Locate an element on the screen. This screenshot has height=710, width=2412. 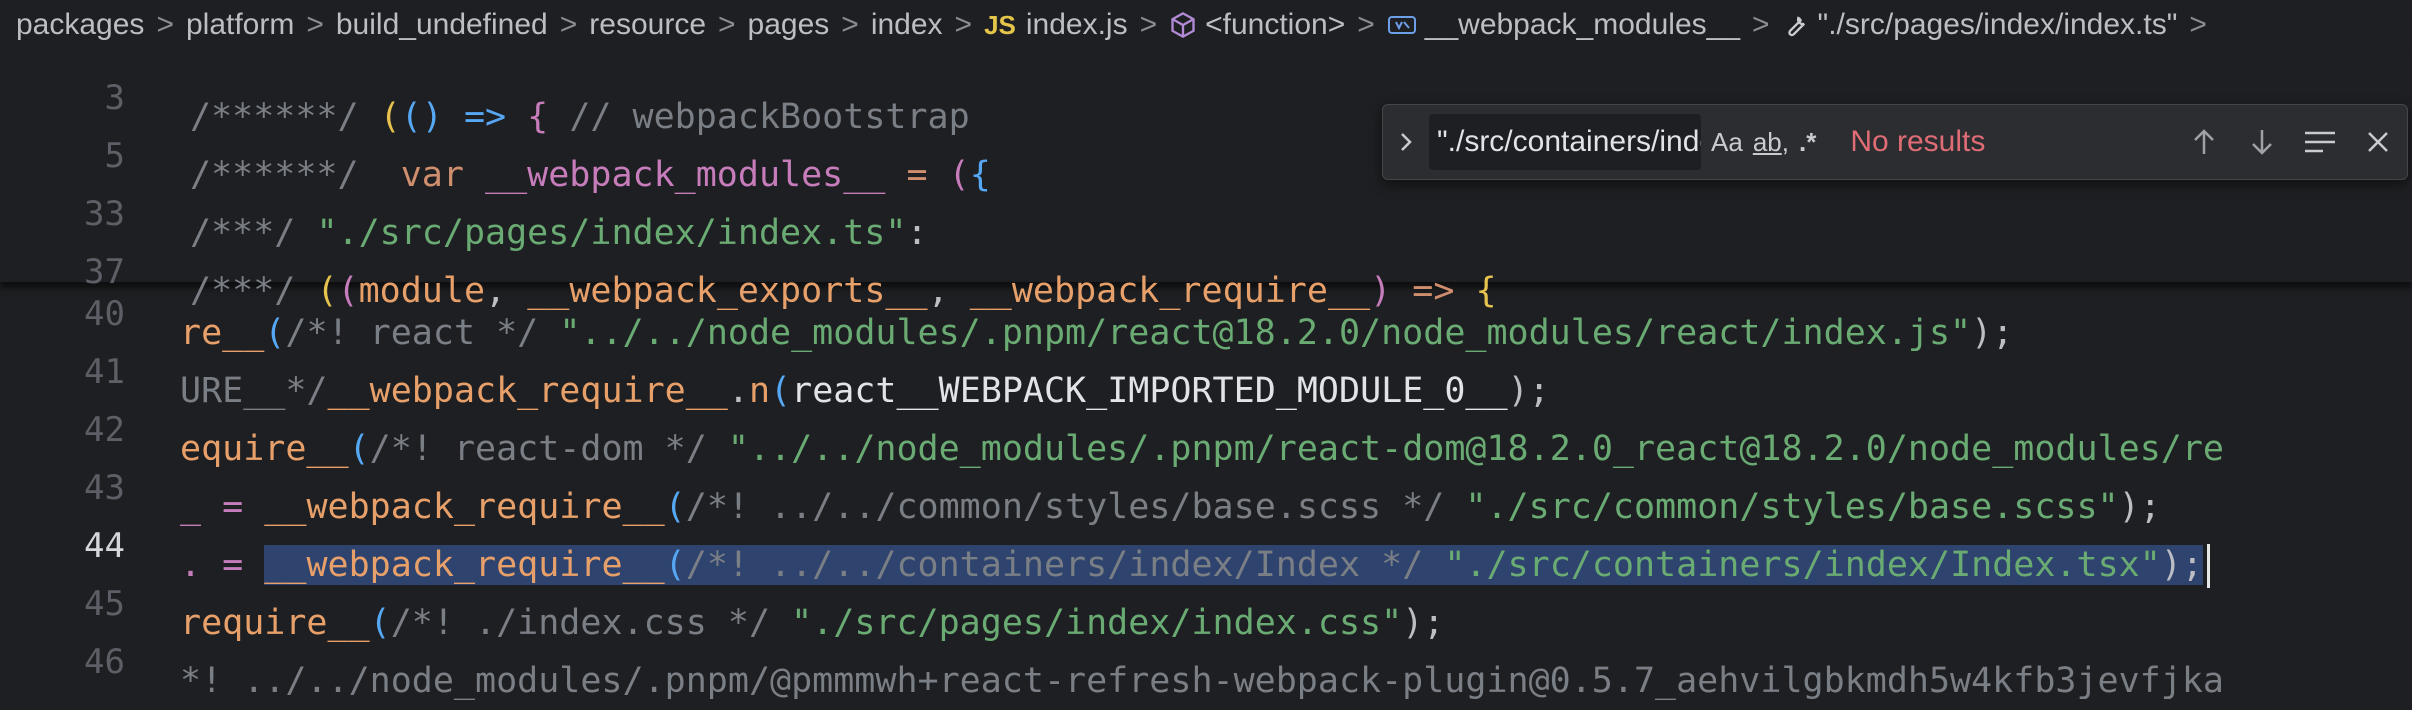
breadcrumb-item-function: <function> is located at coordinates (1257, 25).